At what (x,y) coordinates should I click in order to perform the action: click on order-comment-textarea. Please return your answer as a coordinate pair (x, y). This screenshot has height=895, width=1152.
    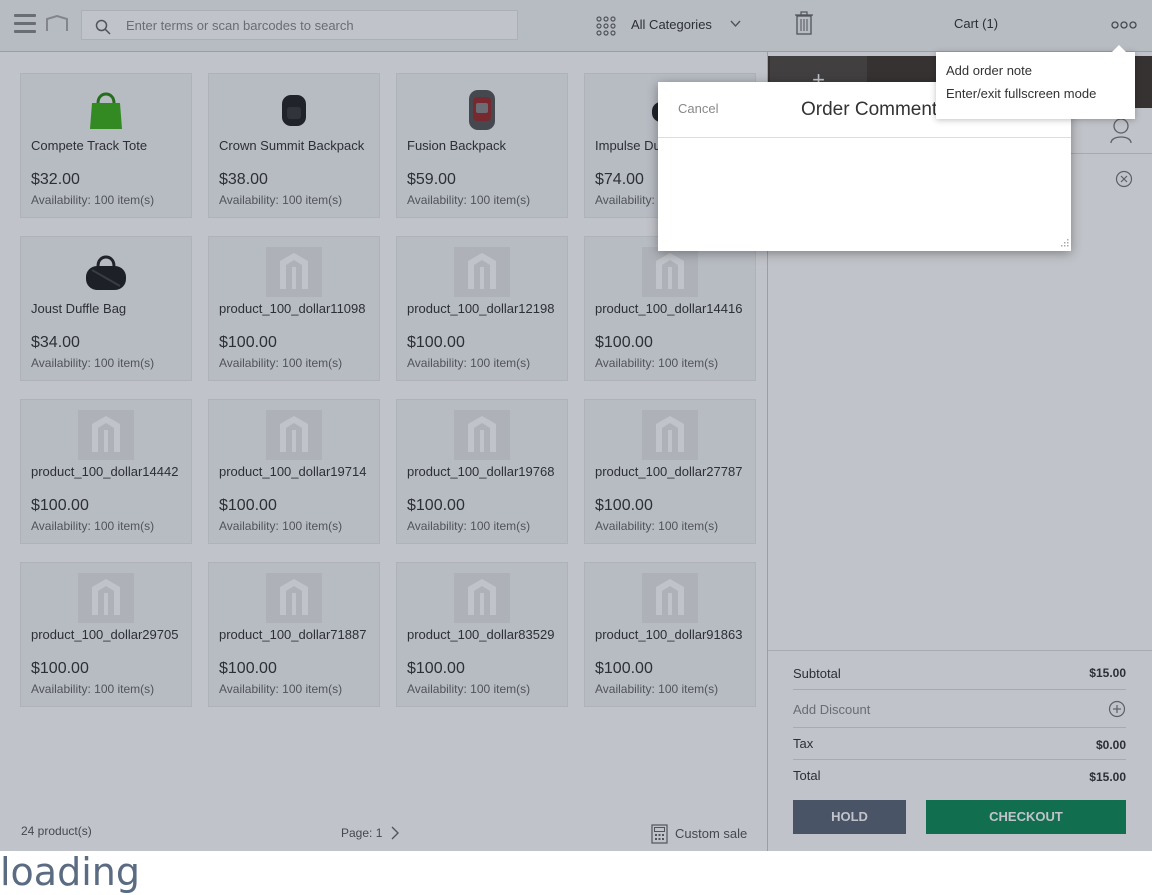
    Looking at the image, I should click on (864, 195).